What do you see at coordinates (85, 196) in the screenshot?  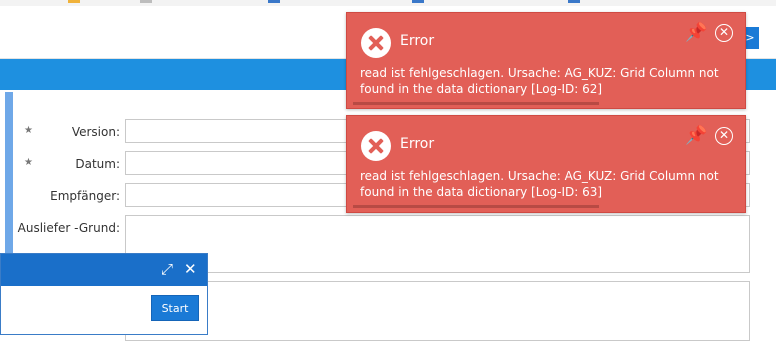 I see `empfaenger-label: Empfänger:` at bounding box center [85, 196].